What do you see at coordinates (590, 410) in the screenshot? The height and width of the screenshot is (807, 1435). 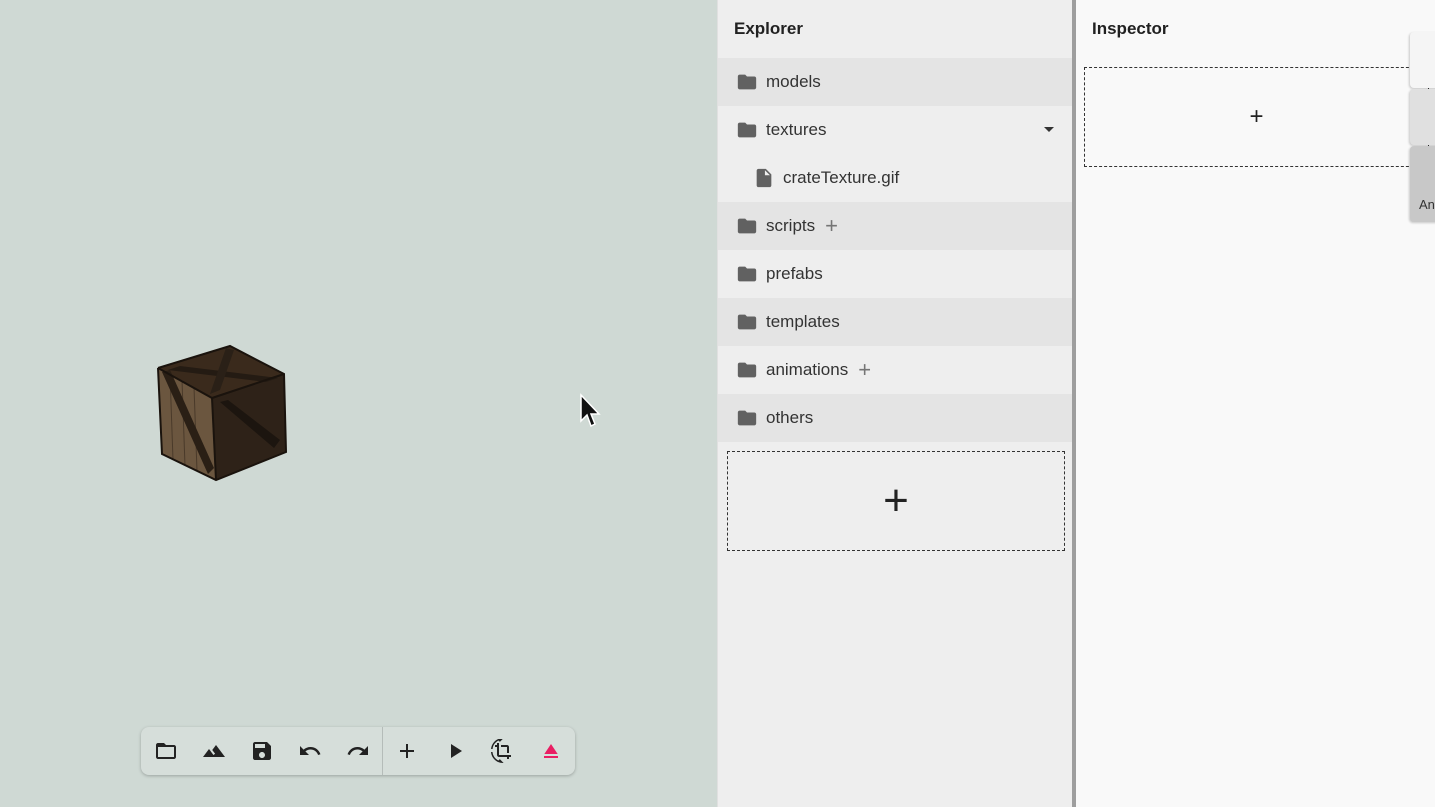 I see `mouse-cursor-icon` at bounding box center [590, 410].